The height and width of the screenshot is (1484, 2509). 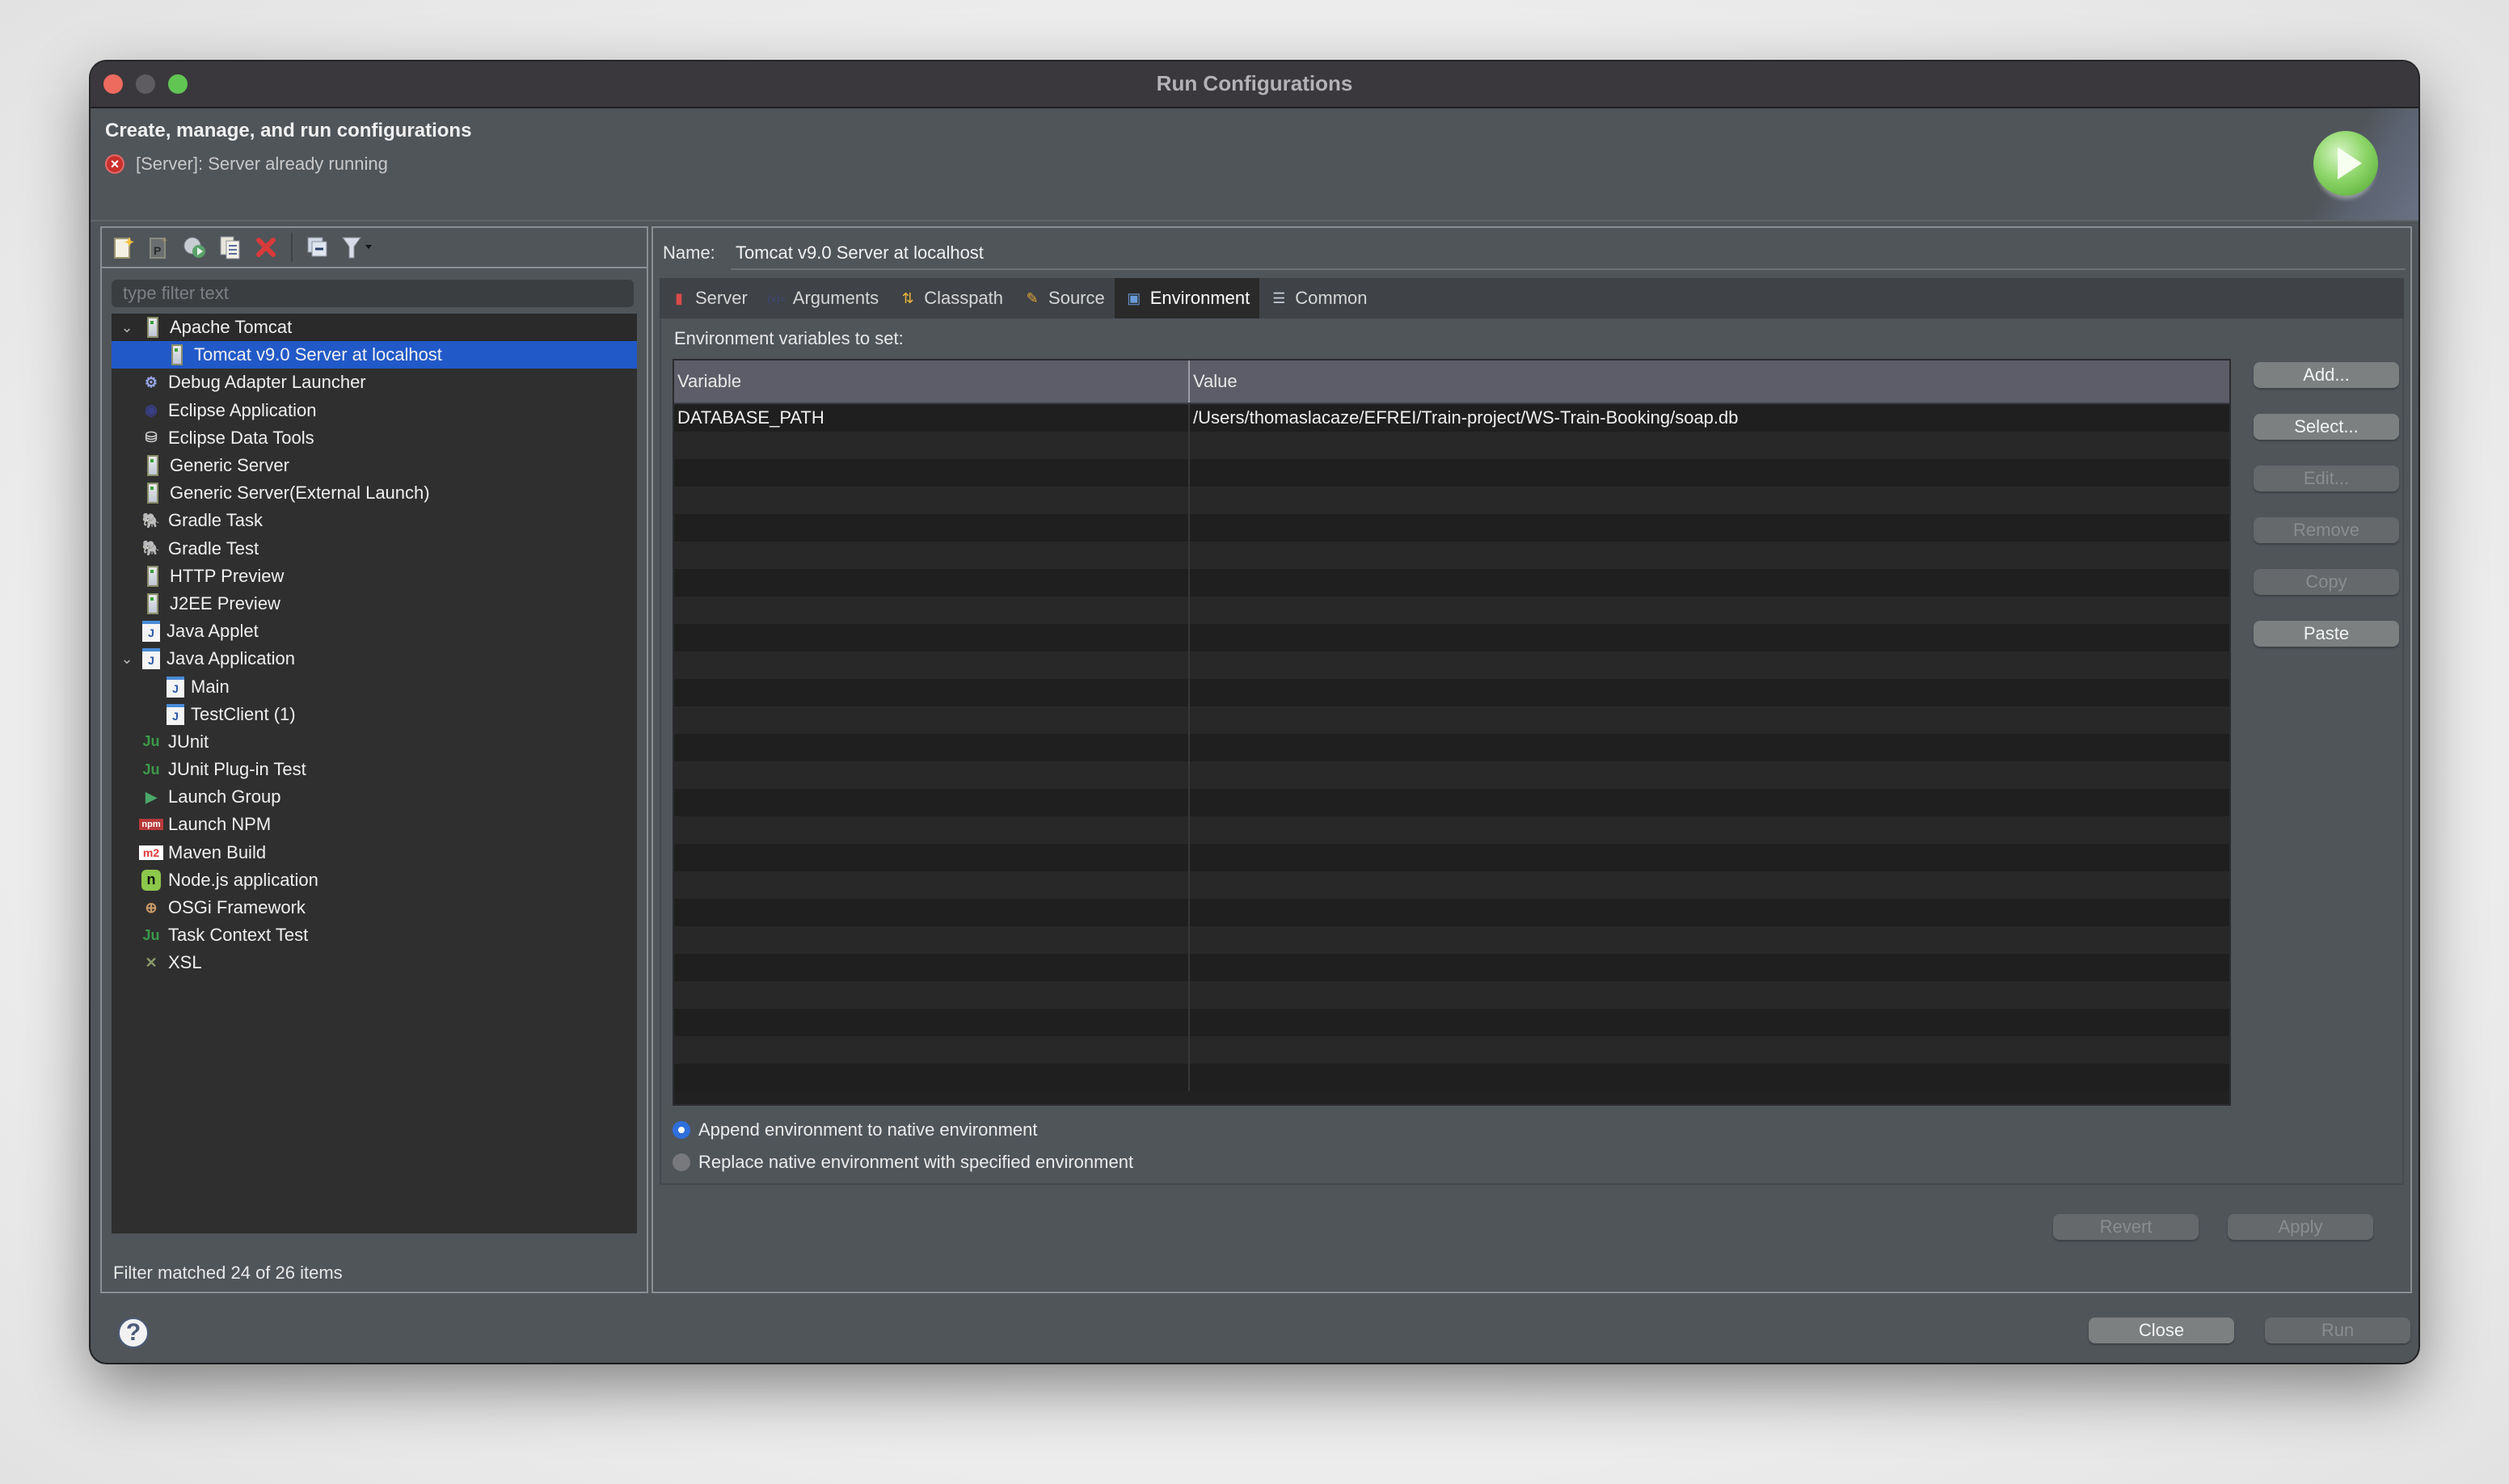 I want to click on launch-group-icon: ▶, so click(x=151, y=796).